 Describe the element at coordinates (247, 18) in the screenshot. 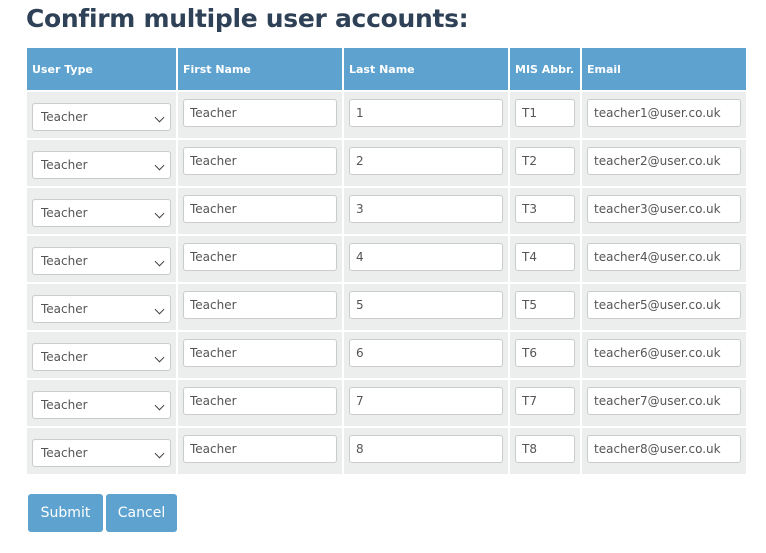

I see `page-title: Confirm multiple user accounts:` at that location.